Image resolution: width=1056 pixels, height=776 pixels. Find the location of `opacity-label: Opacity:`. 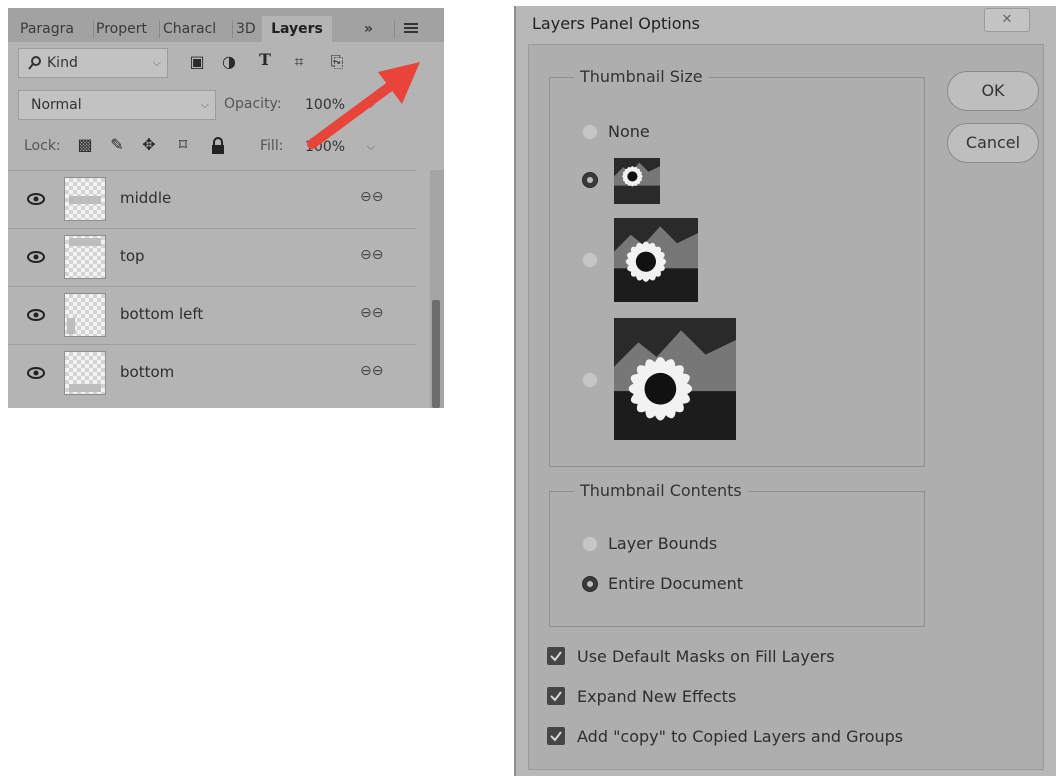

opacity-label: Opacity: is located at coordinates (253, 104).